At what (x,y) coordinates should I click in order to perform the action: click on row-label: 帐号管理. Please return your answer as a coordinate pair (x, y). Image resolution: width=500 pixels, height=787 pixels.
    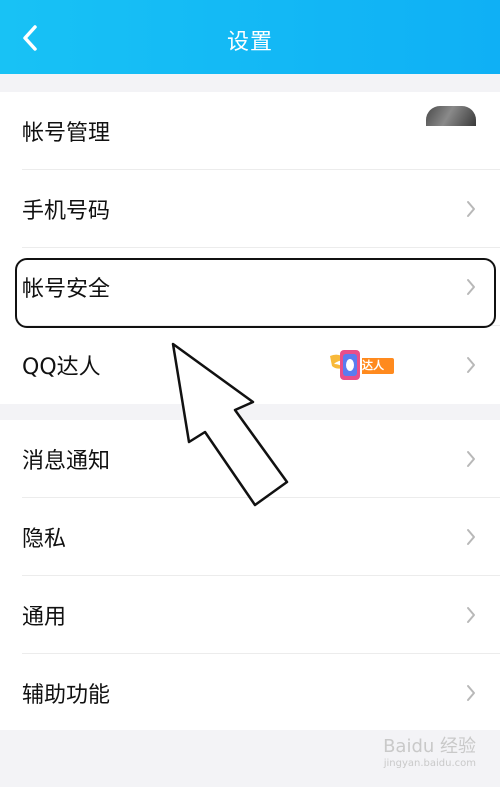
    Looking at the image, I should click on (66, 133).